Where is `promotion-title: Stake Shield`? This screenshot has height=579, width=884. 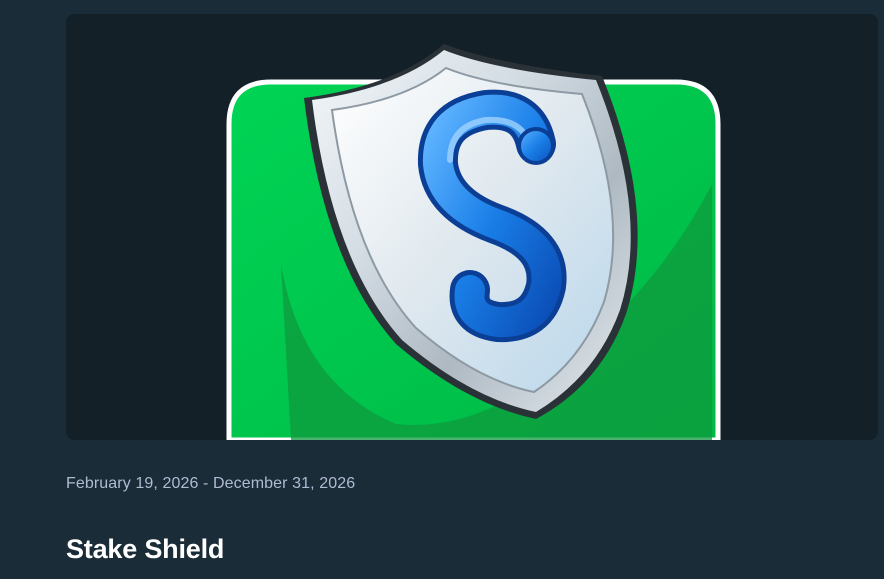
promotion-title: Stake Shield is located at coordinates (145, 549).